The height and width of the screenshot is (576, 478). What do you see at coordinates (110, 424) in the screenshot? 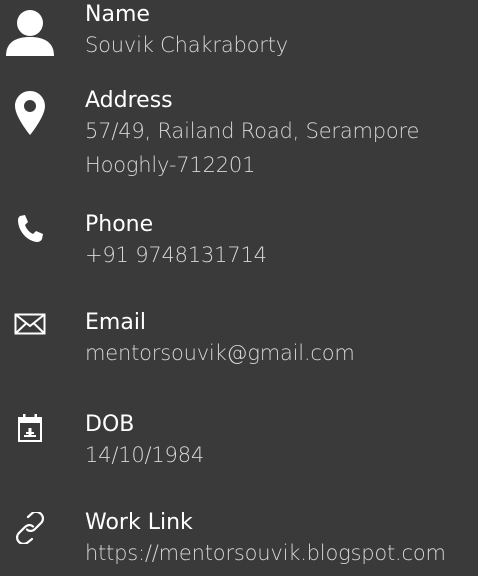
I see `dob-label: DOB` at bounding box center [110, 424].